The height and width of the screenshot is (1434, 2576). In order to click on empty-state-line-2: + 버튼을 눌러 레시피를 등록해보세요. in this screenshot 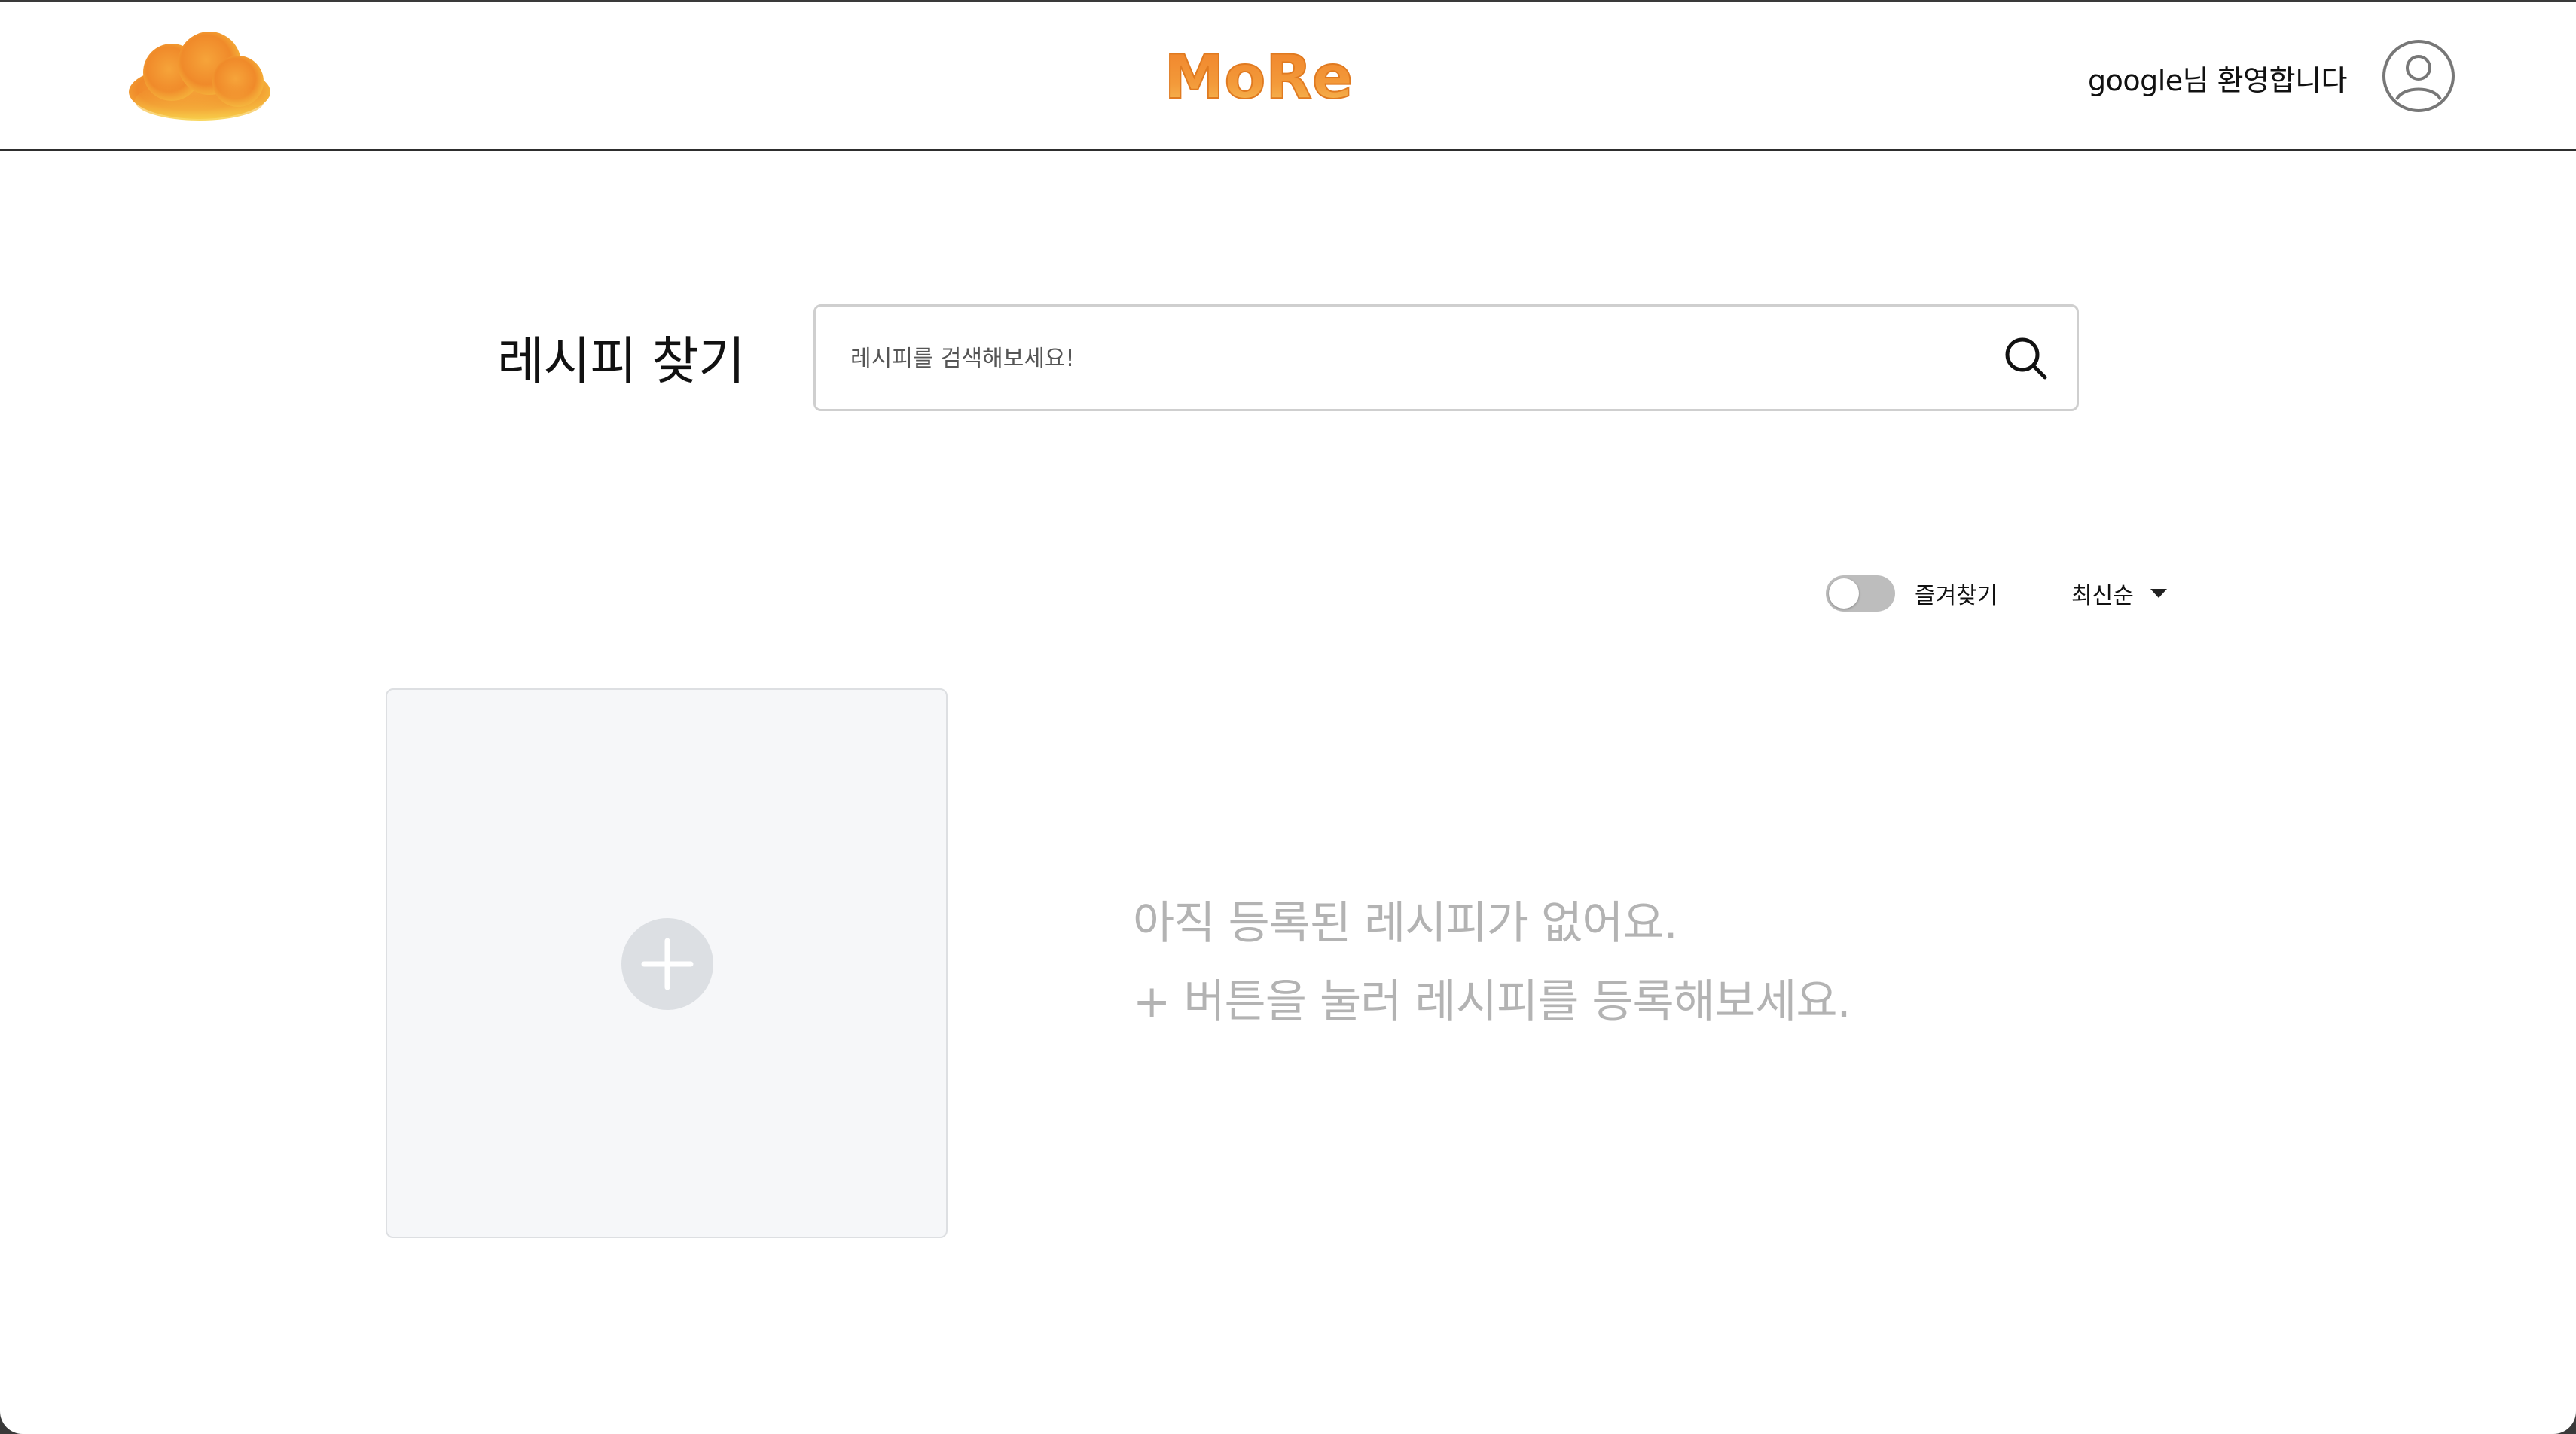, I will do `click(1492, 1001)`.